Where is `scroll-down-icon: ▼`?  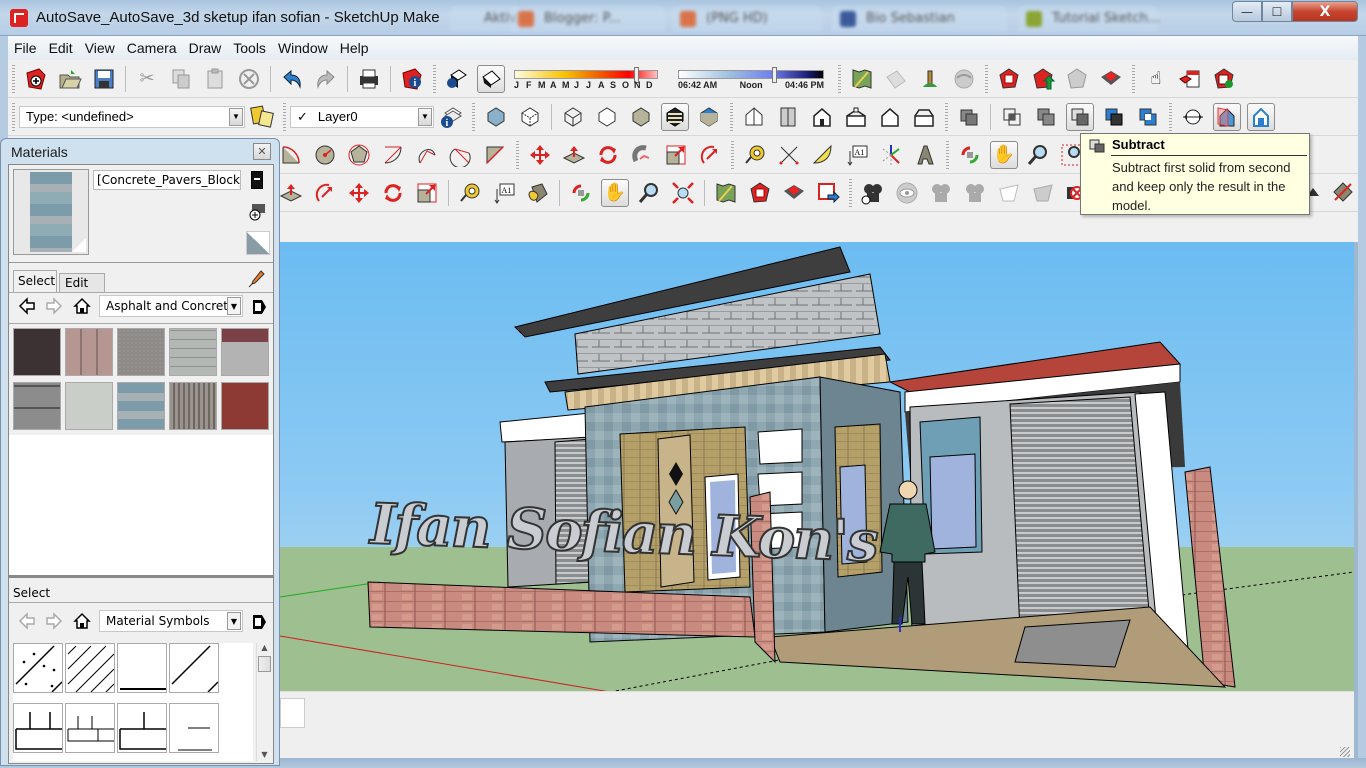 scroll-down-icon: ▼ is located at coordinates (264, 754).